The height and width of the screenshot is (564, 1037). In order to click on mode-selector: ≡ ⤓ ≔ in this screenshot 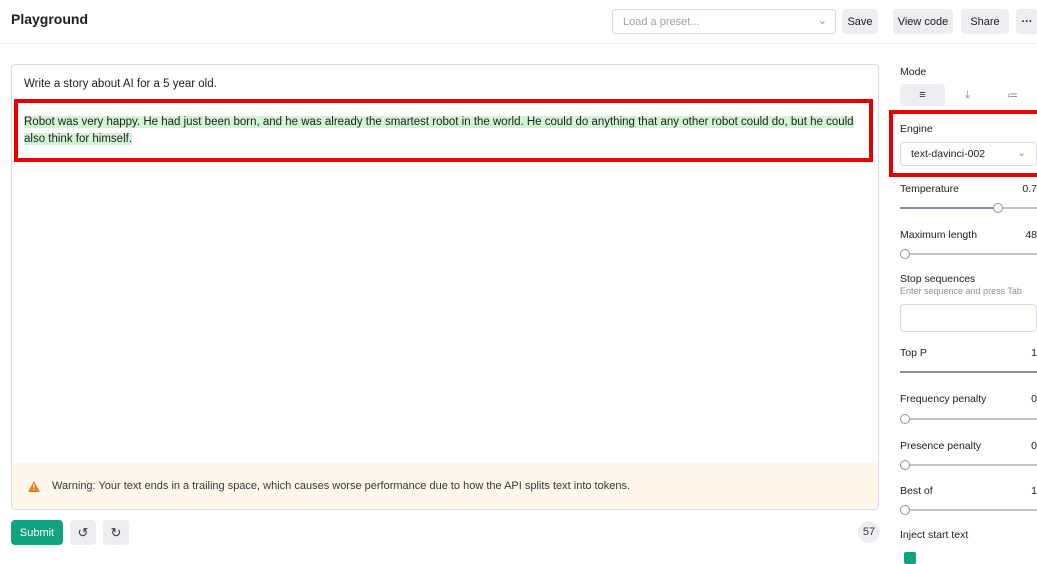, I will do `click(968, 95)`.